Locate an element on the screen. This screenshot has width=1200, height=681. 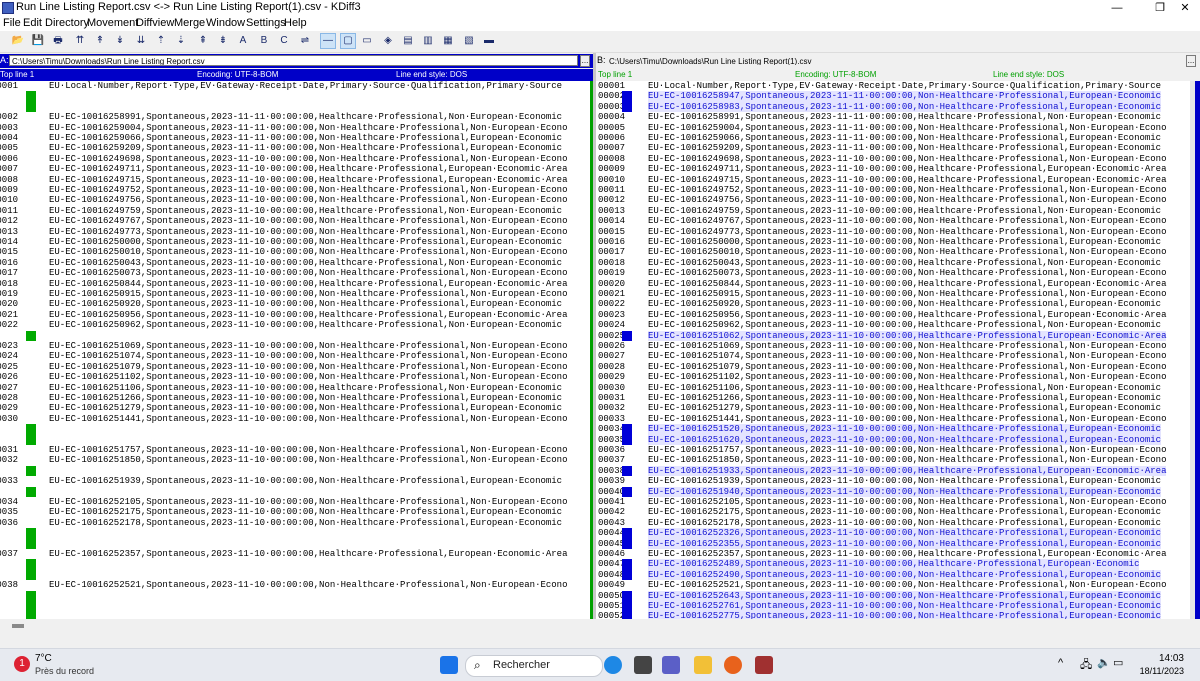
search-box: ⌕ Rechercher is located at coordinates (534, 666).